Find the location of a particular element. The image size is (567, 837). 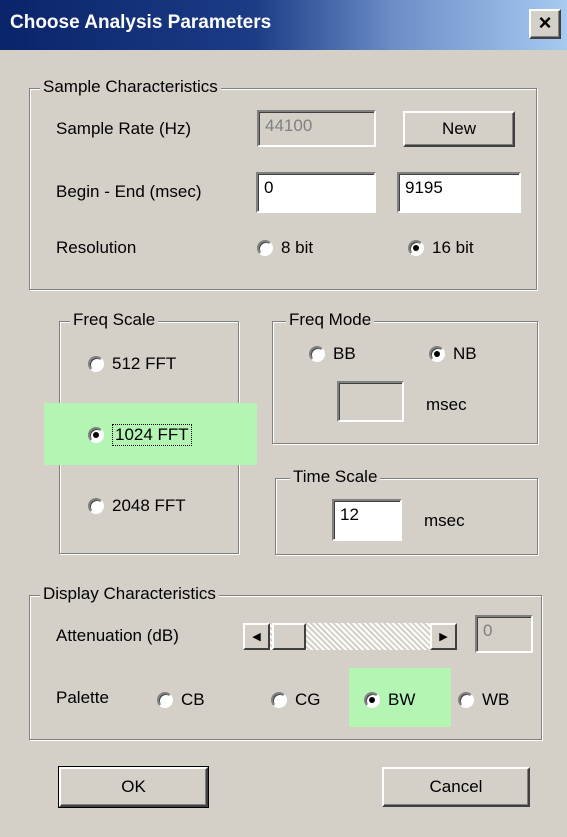

sample-rate-field: 44100 is located at coordinates (316, 128).